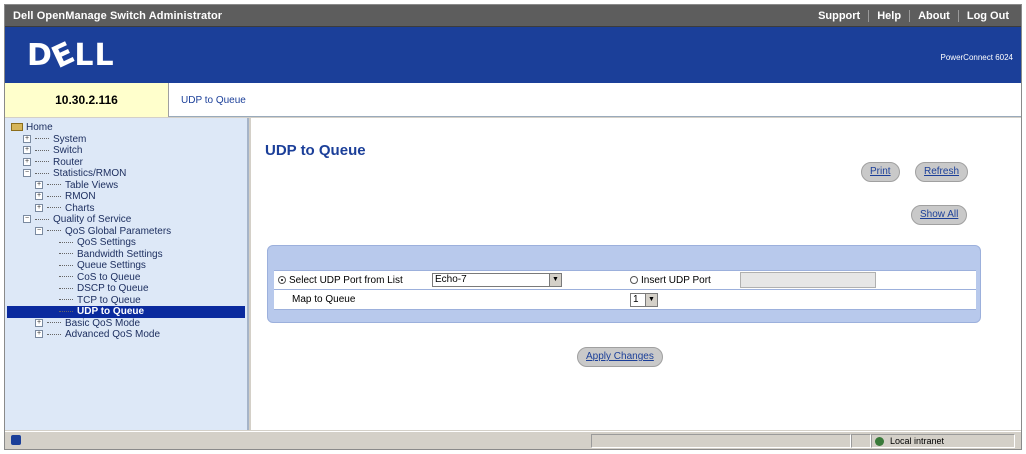 This screenshot has width=1026, height=454. What do you see at coordinates (126, 220) in the screenshot?
I see `sidebar-item: − Quality of Service` at bounding box center [126, 220].